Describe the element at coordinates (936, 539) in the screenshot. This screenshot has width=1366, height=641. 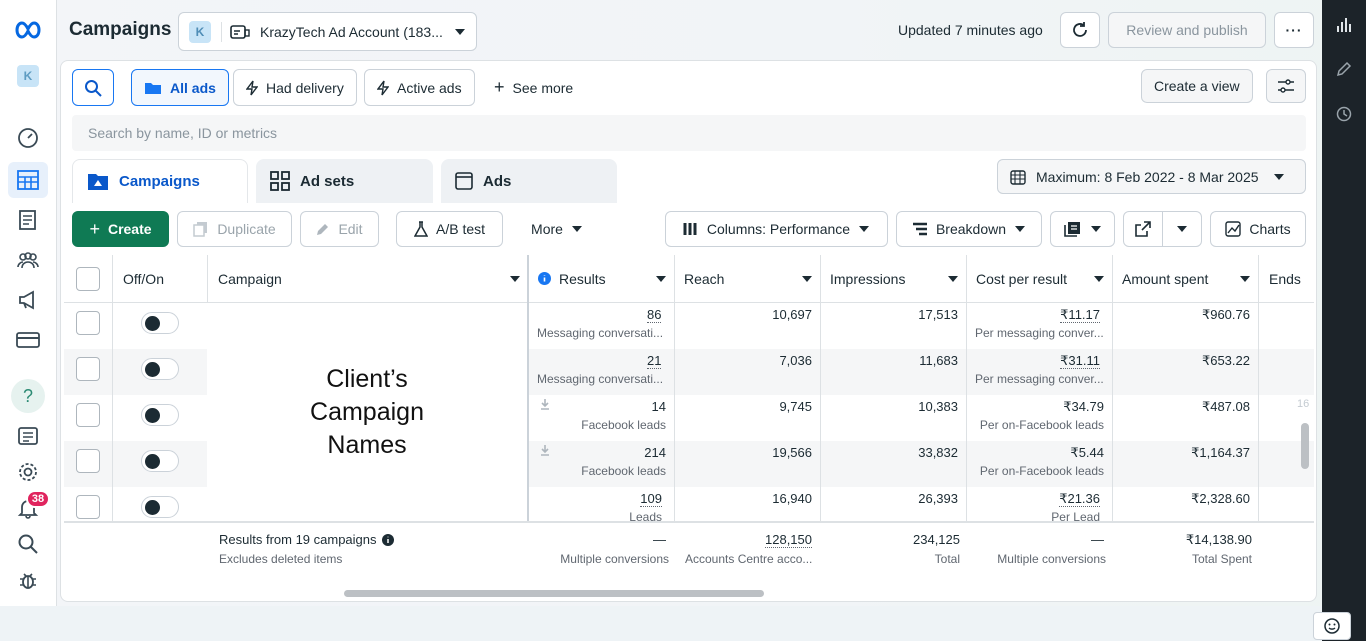
I see `totals-impressions: 234,125` at that location.